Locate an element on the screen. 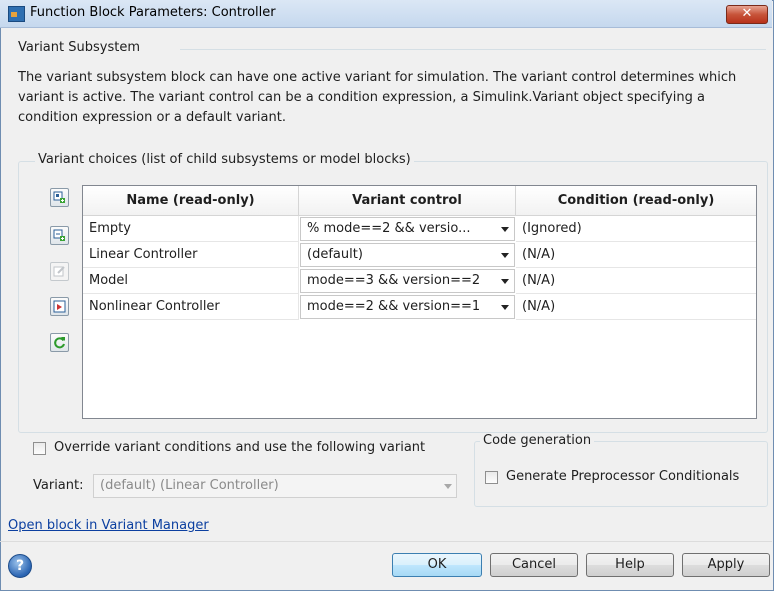 This screenshot has width=774, height=591. refresh-icon is located at coordinates (59, 343).